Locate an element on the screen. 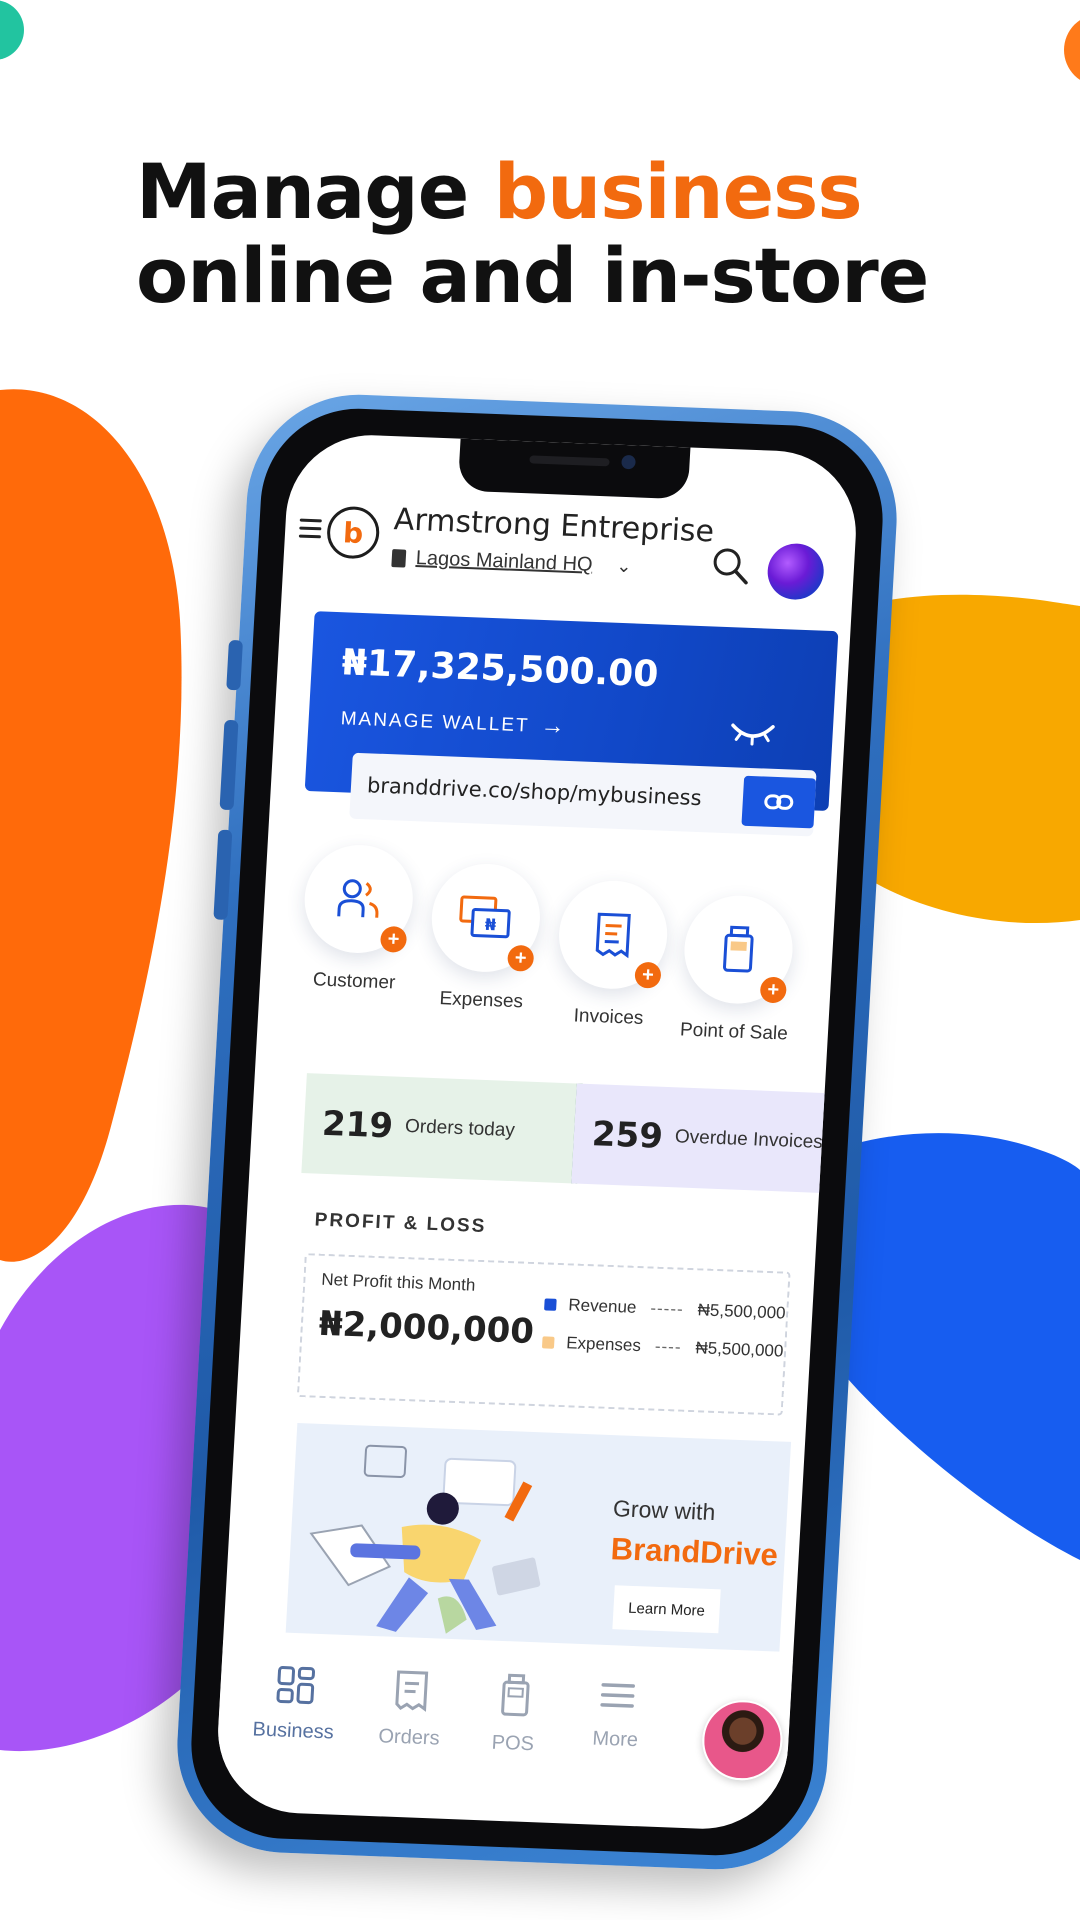 Image resolution: width=1080 pixels, height=1920 pixels. orange-blob is located at coordinates (91, 825).